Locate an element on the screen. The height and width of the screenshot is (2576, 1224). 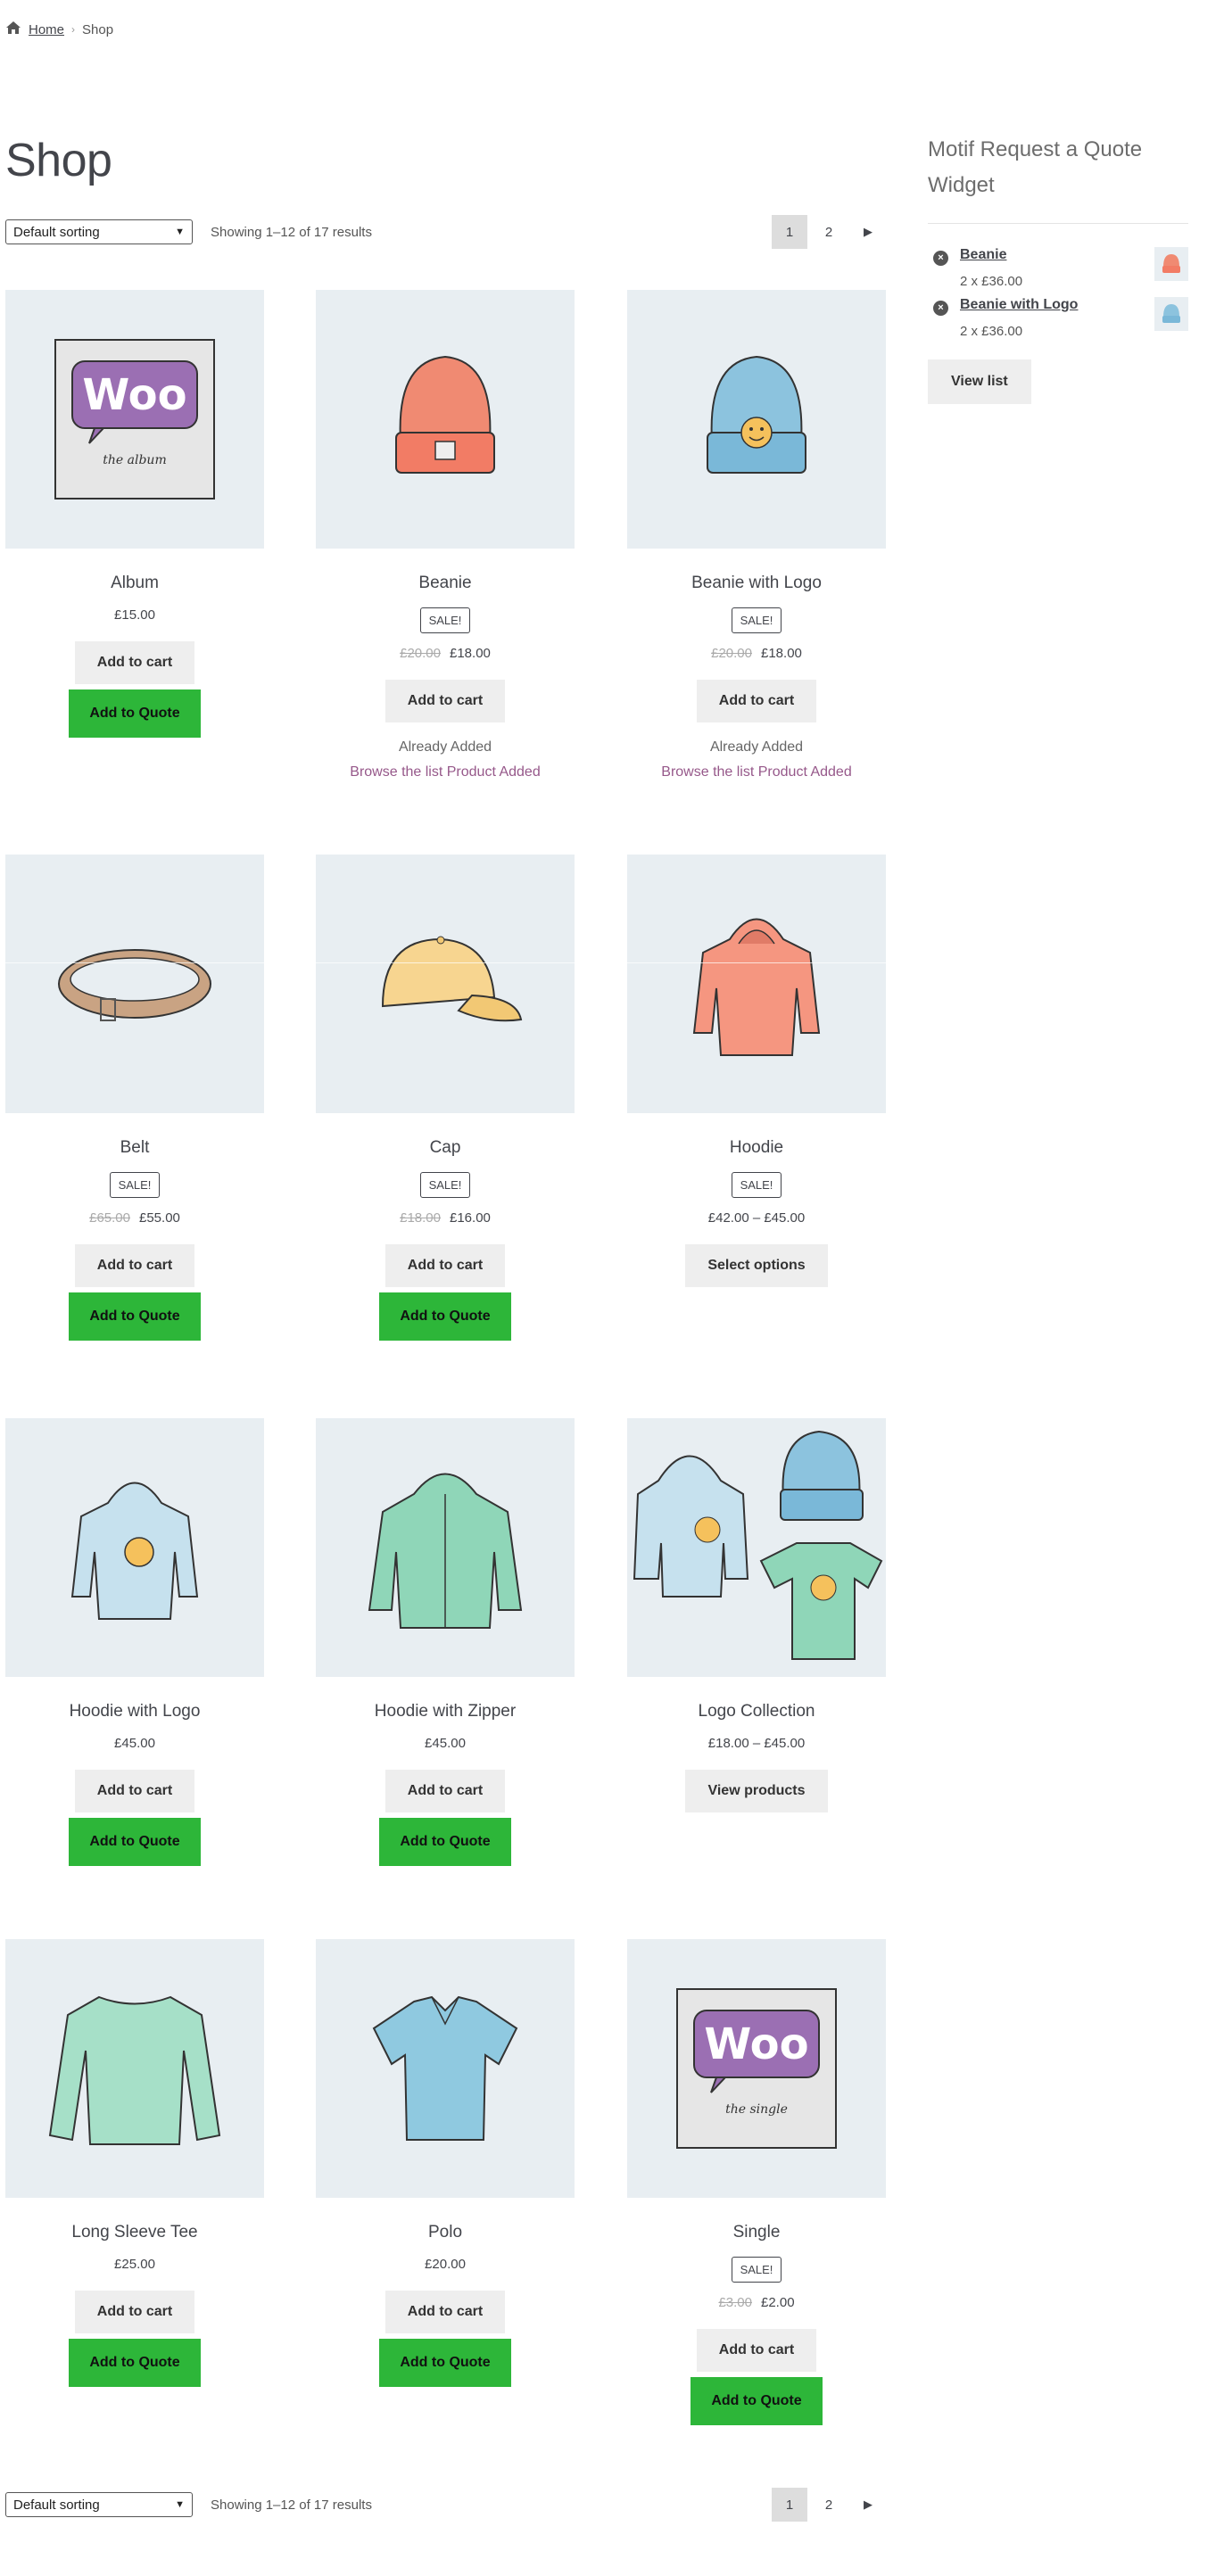
product-price: £15.00 is located at coordinates (134, 616).